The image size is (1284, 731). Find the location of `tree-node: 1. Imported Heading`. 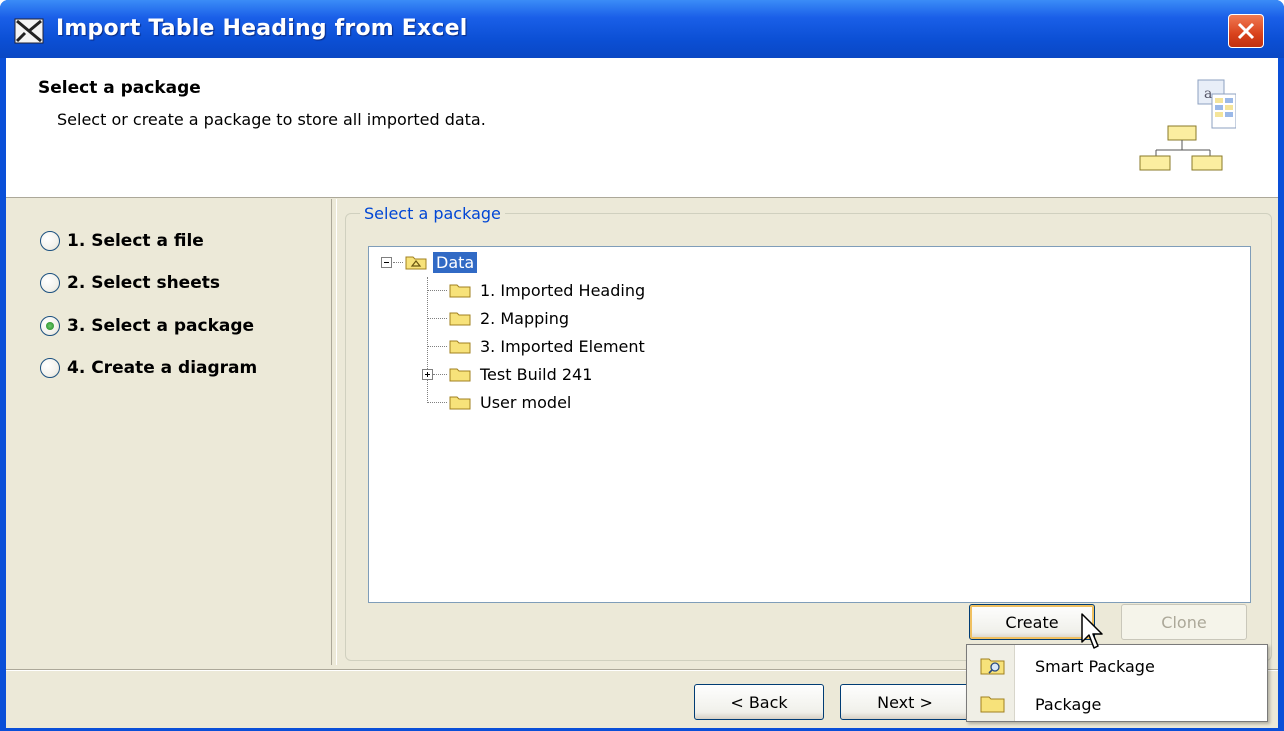

tree-node: 1. Imported Heading is located at coordinates (548, 290).